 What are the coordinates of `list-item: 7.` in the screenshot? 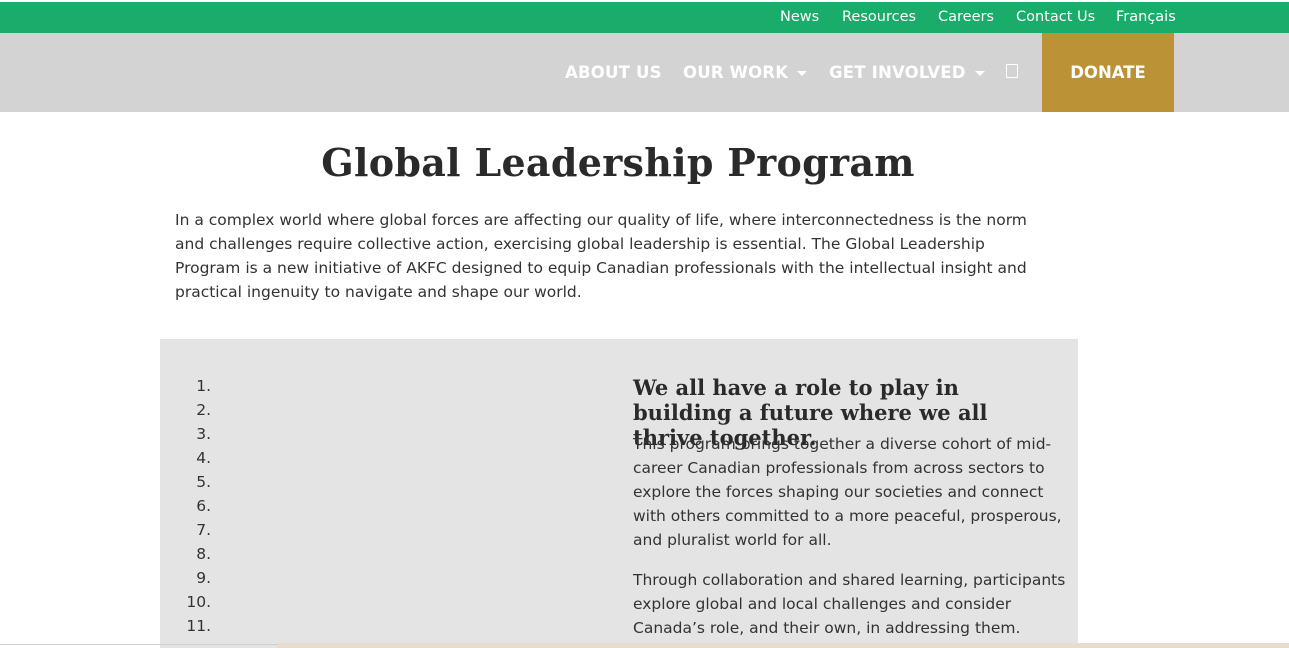 It's located at (203, 530).